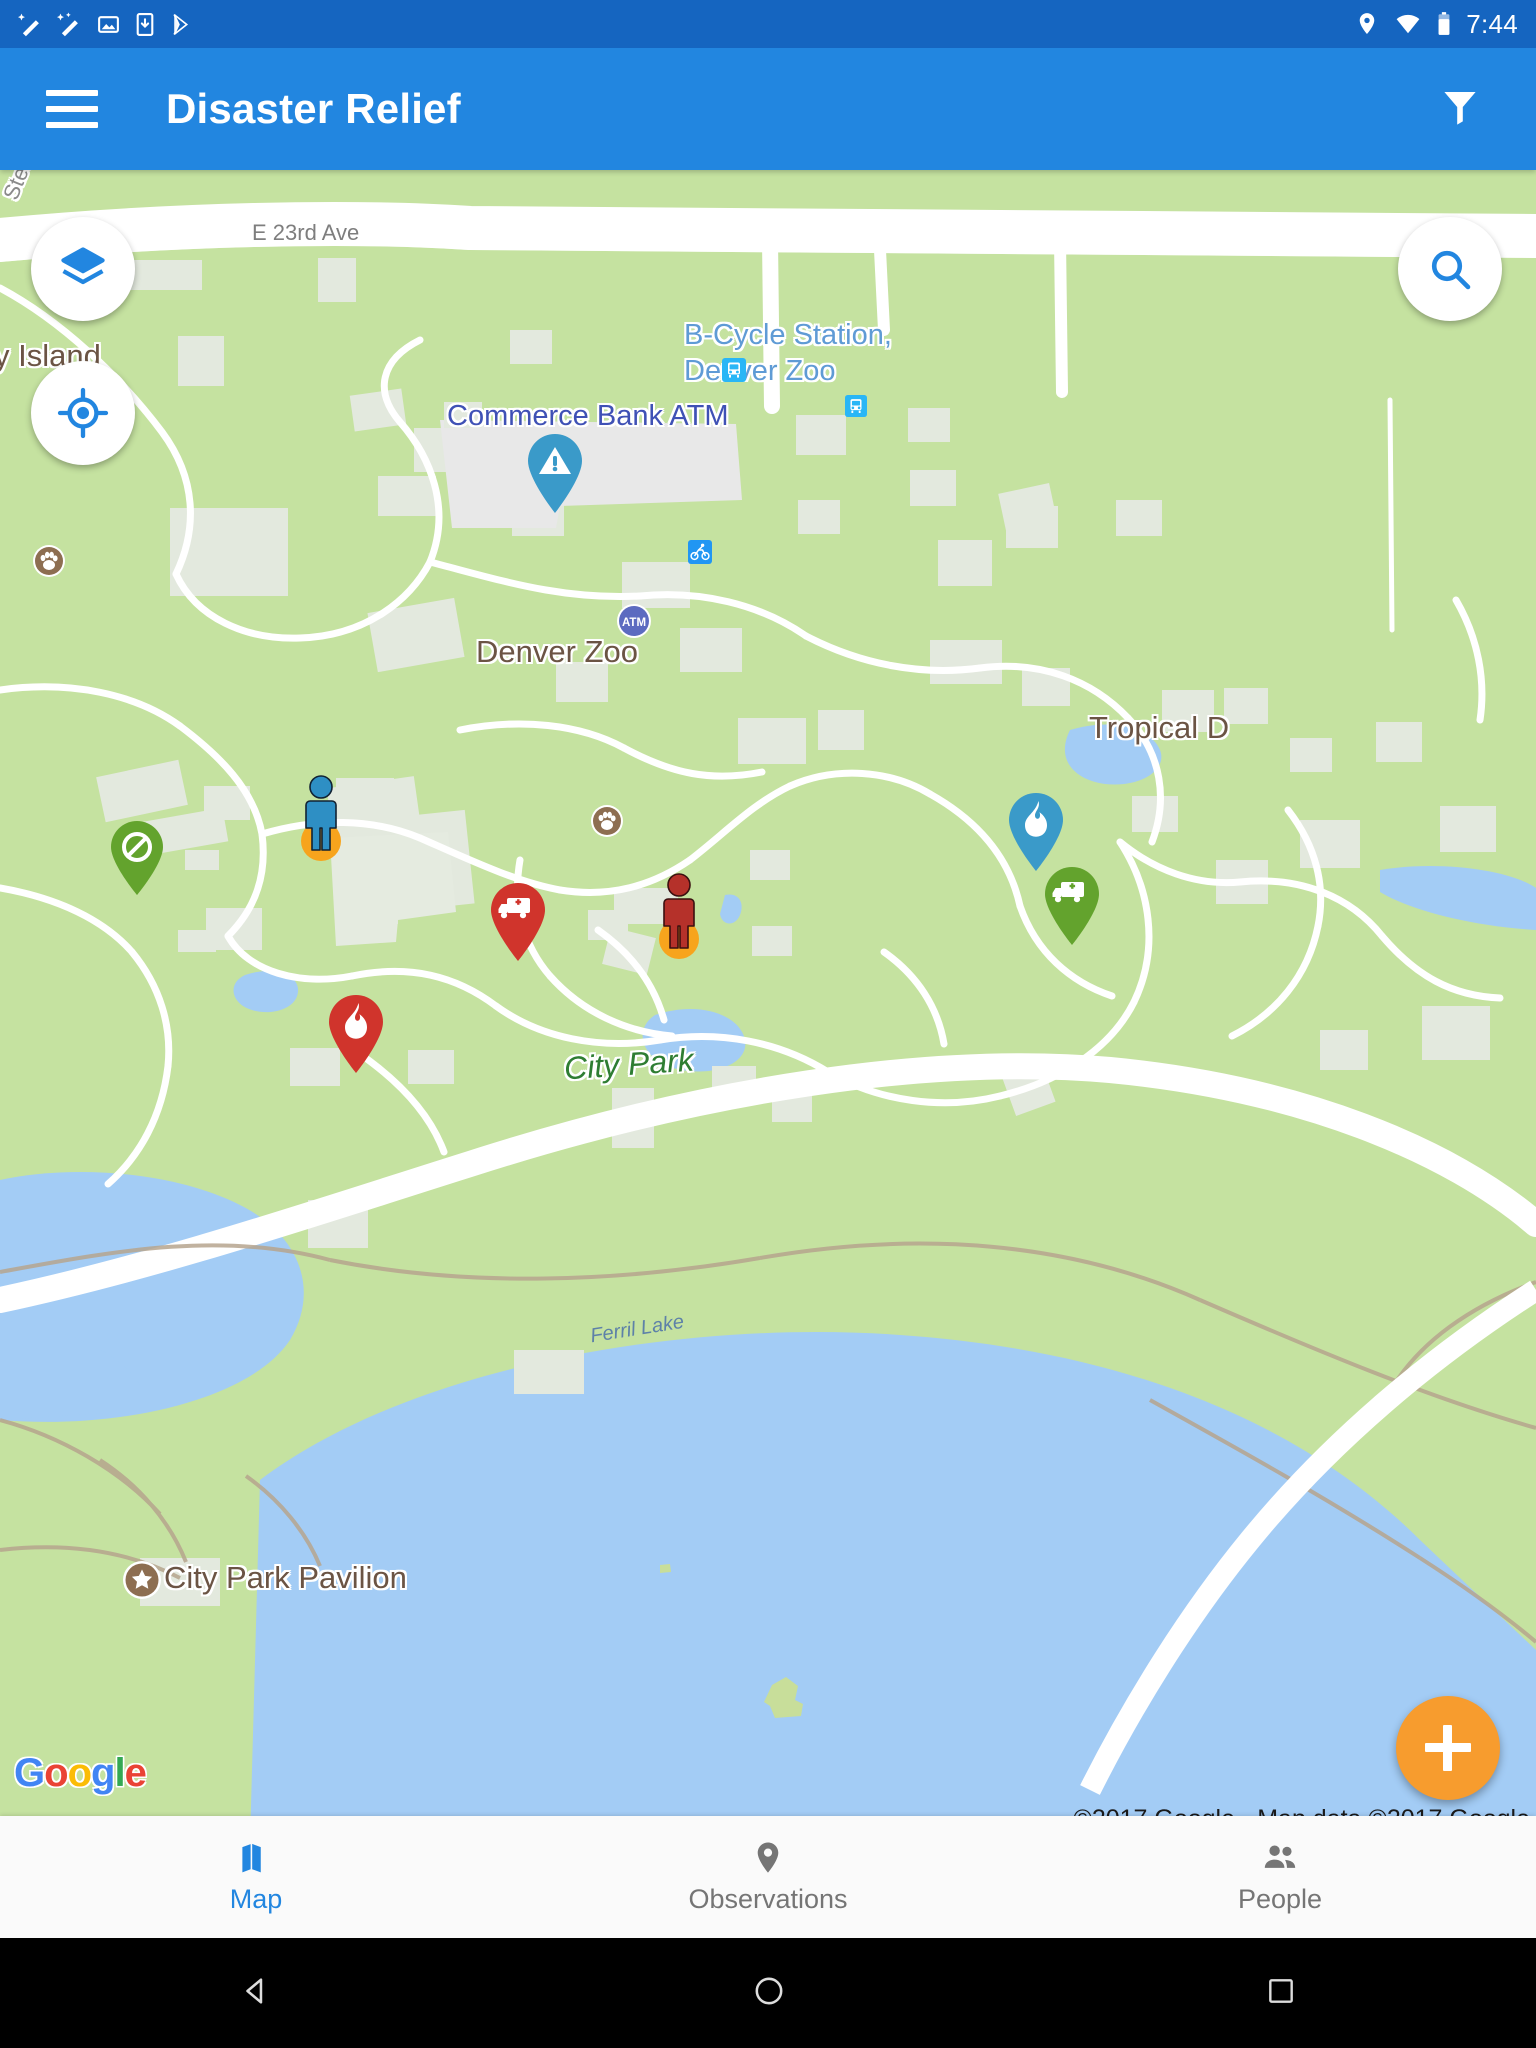 Image resolution: width=1536 pixels, height=2048 pixels. What do you see at coordinates (251, 1858) in the screenshot?
I see `map-icon` at bounding box center [251, 1858].